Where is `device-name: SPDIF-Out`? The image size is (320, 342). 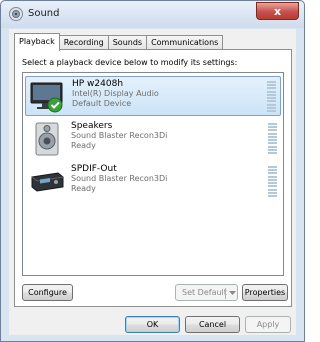
device-name: SPDIF-Out is located at coordinates (94, 169).